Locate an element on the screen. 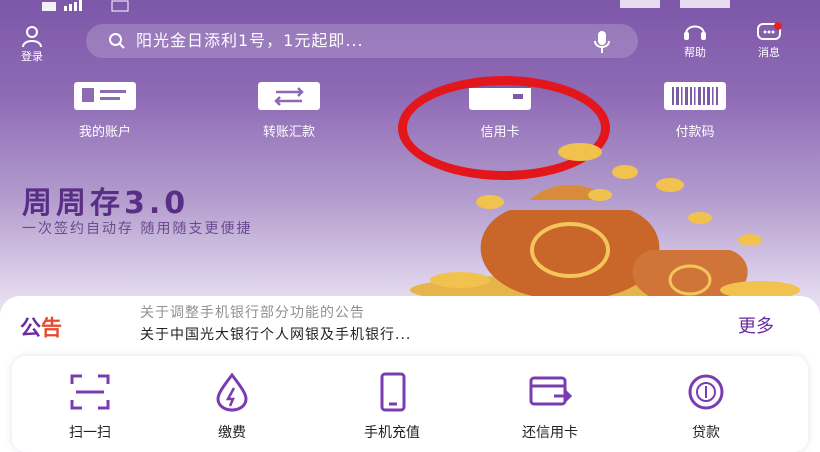 The height and width of the screenshot is (452, 820). service-label: 还信用卡 is located at coordinates (550, 433).